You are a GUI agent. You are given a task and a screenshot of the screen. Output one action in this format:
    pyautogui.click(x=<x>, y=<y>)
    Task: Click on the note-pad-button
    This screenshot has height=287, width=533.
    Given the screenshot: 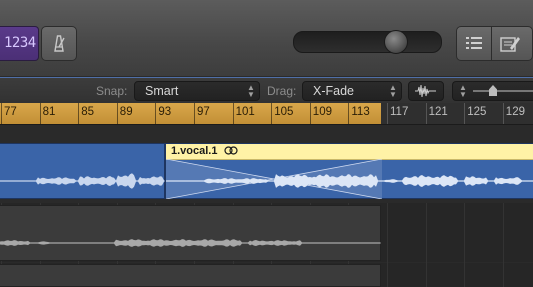 What is the action you would take?
    pyautogui.click(x=512, y=43)
    